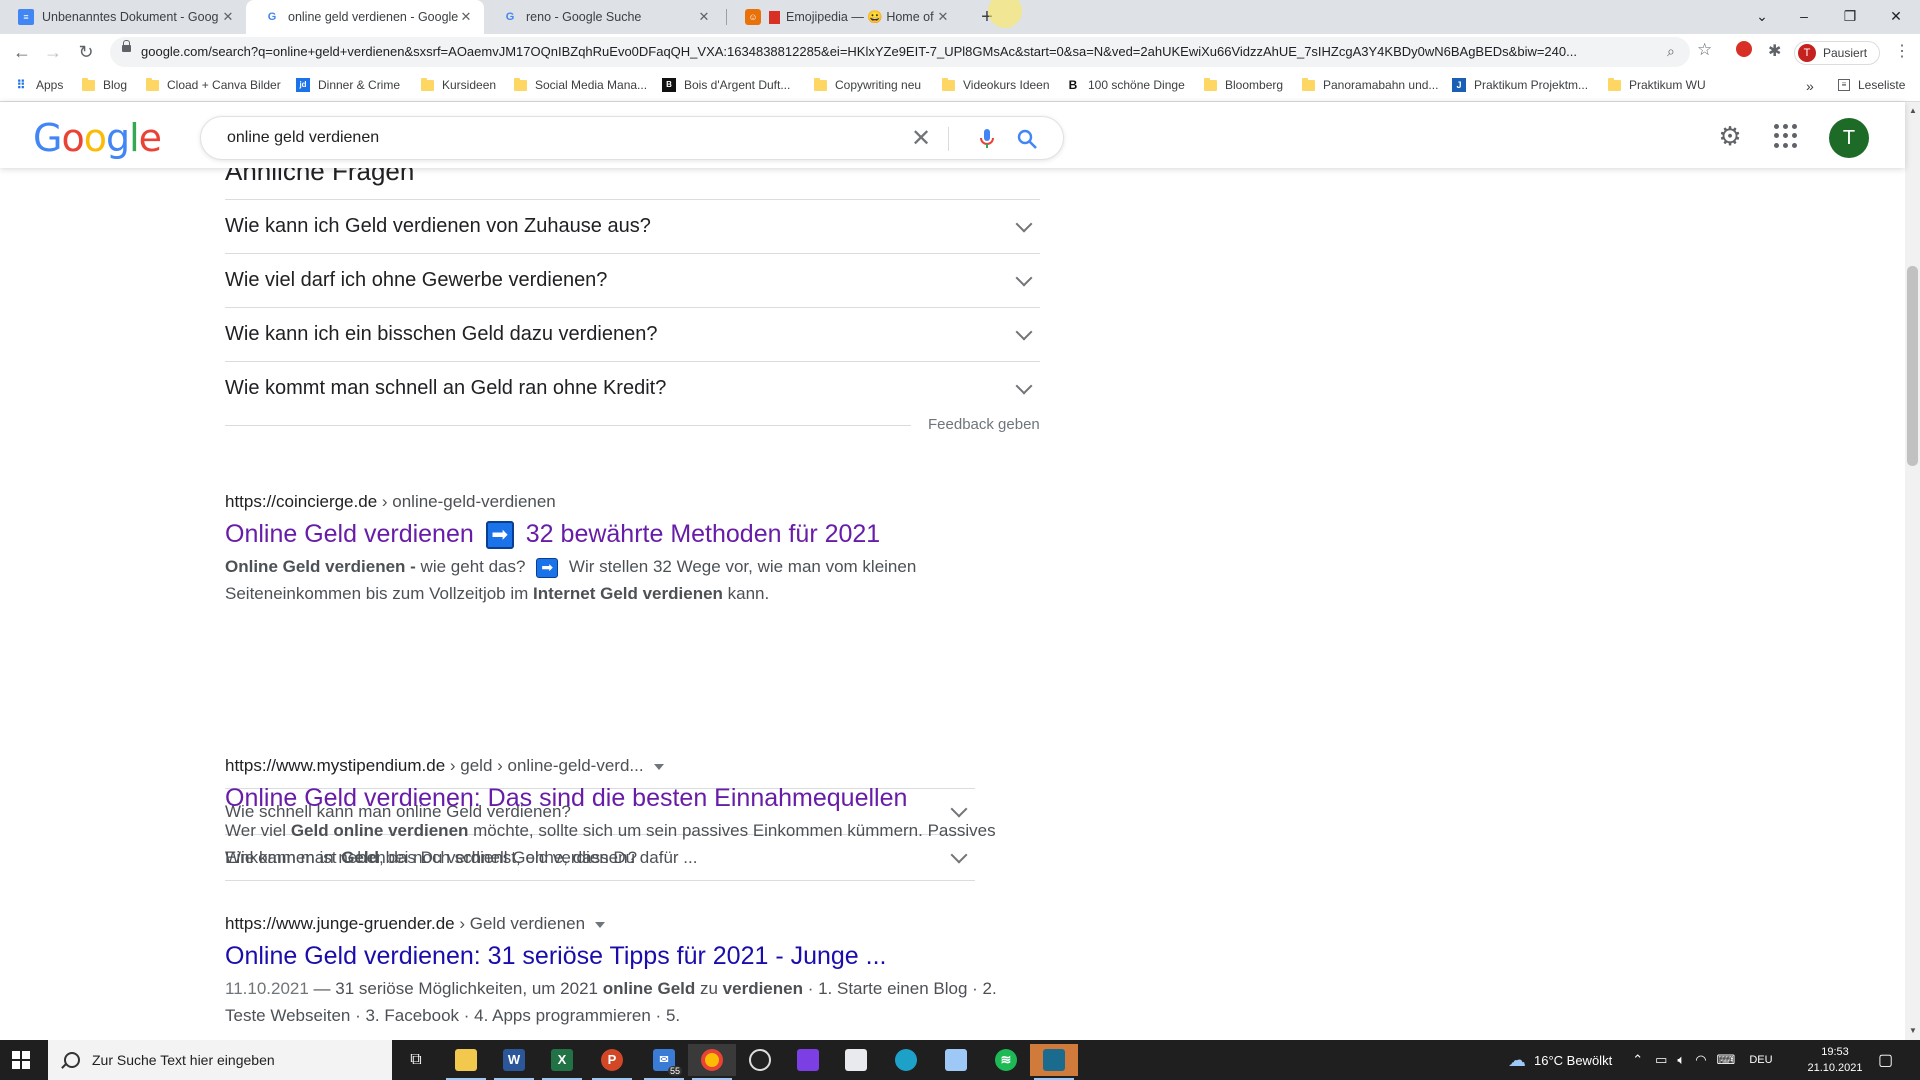 This screenshot has height=1080, width=1920. I want to click on scrollbar-thumb, so click(1912, 366).